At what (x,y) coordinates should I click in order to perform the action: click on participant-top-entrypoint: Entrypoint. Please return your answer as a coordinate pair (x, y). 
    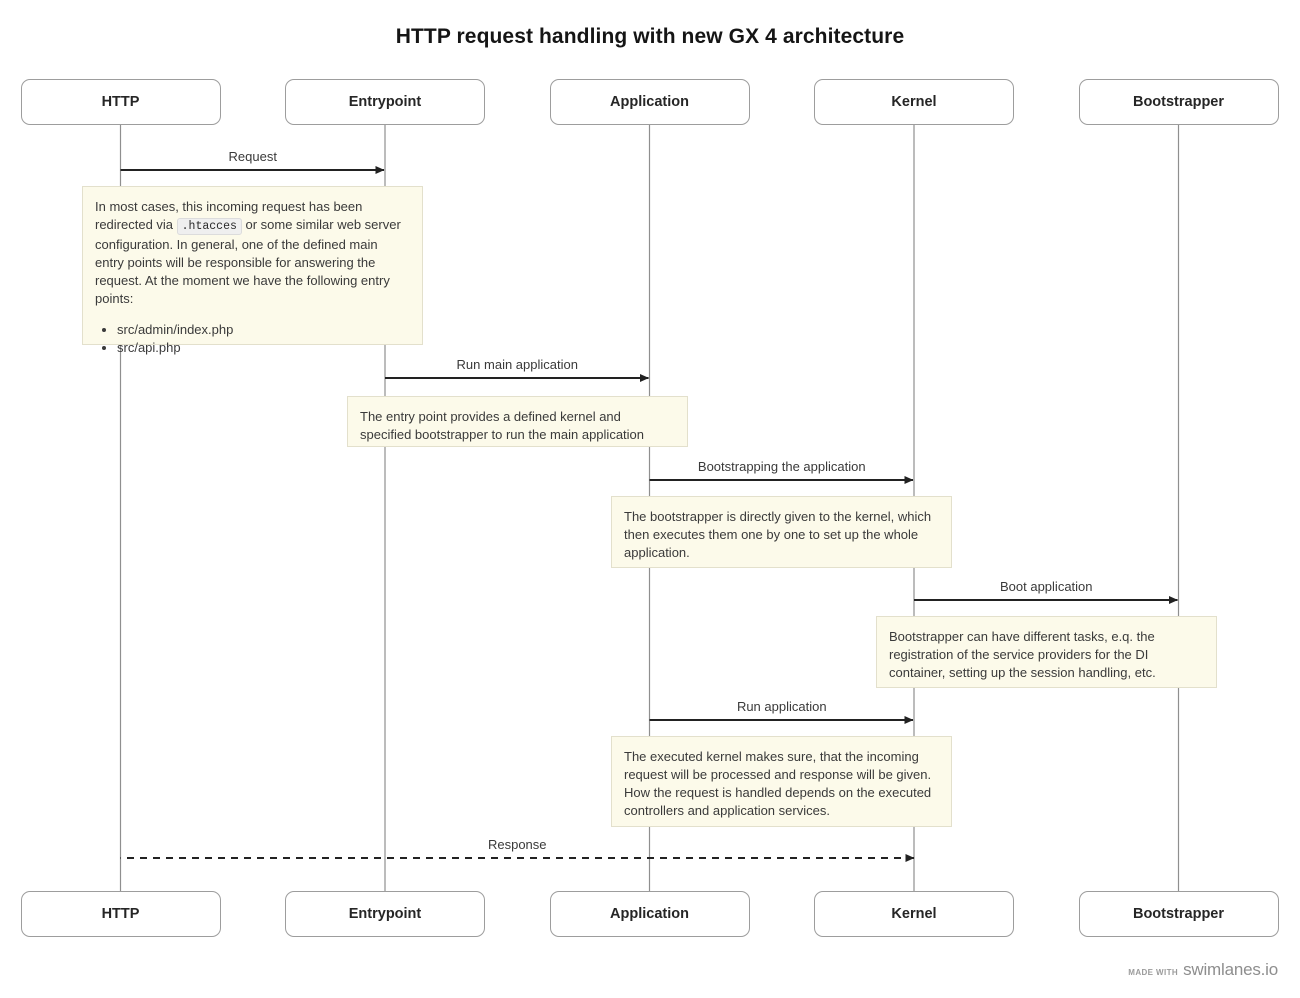
    Looking at the image, I should click on (385, 102).